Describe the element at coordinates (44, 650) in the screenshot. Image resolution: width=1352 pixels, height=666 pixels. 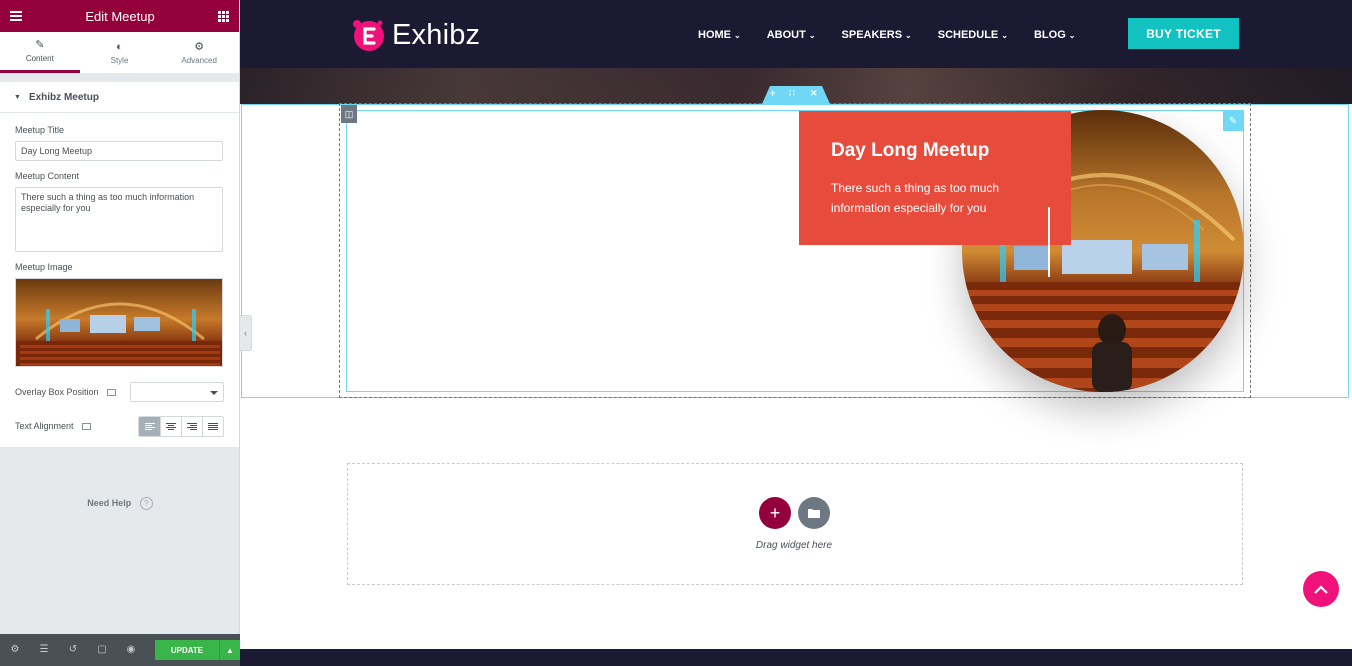
I see `layers-icon: ☰` at that location.